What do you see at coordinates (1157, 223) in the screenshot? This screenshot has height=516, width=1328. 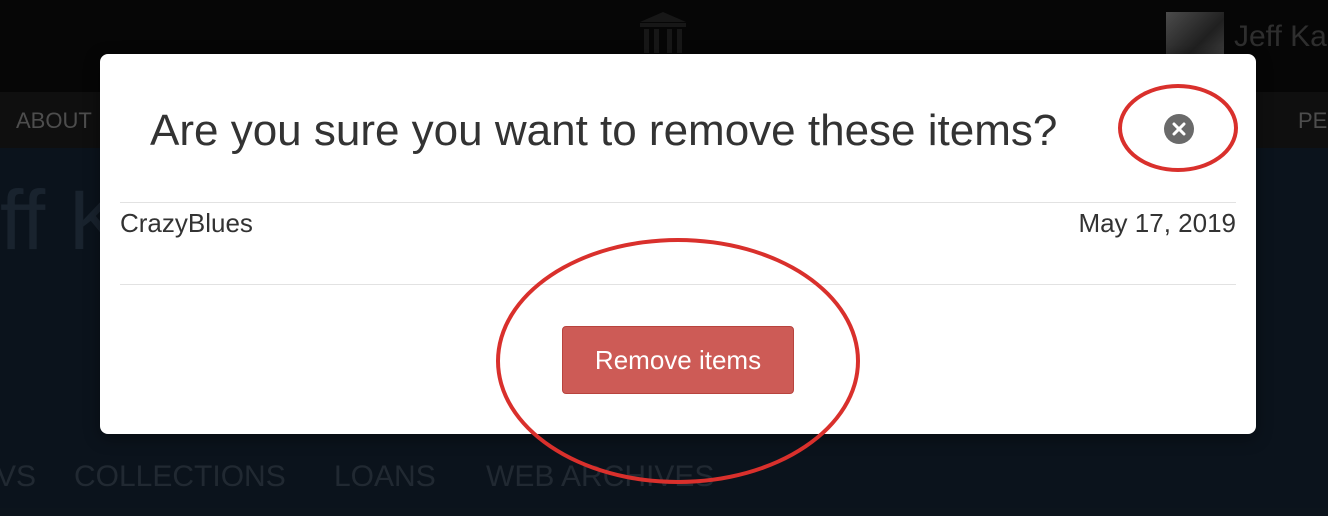 I see `item-date: May 17, 2019` at bounding box center [1157, 223].